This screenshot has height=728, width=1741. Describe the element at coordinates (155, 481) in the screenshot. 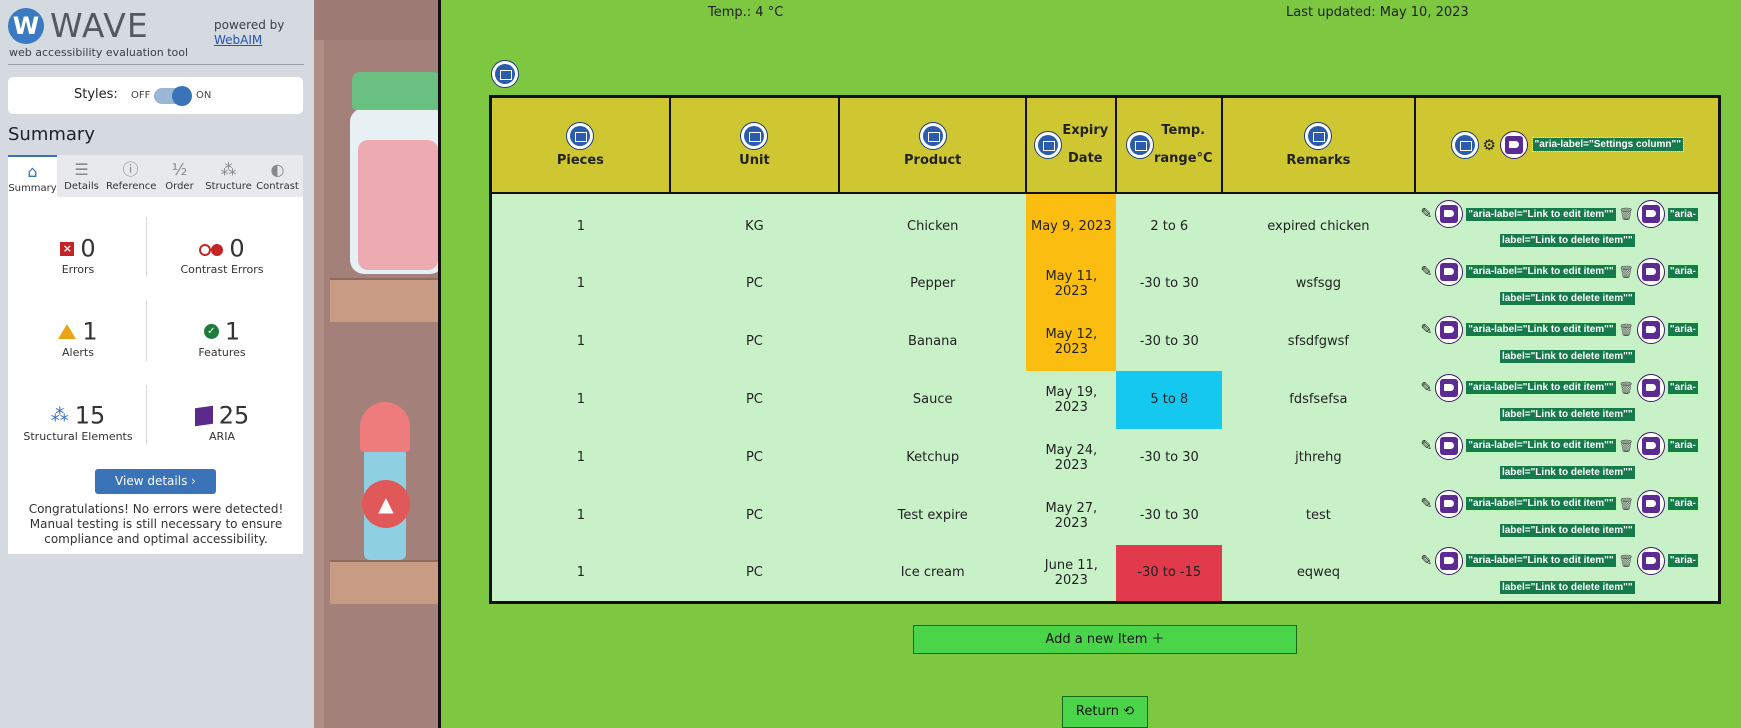

I see `view-details-button: View details ›` at that location.